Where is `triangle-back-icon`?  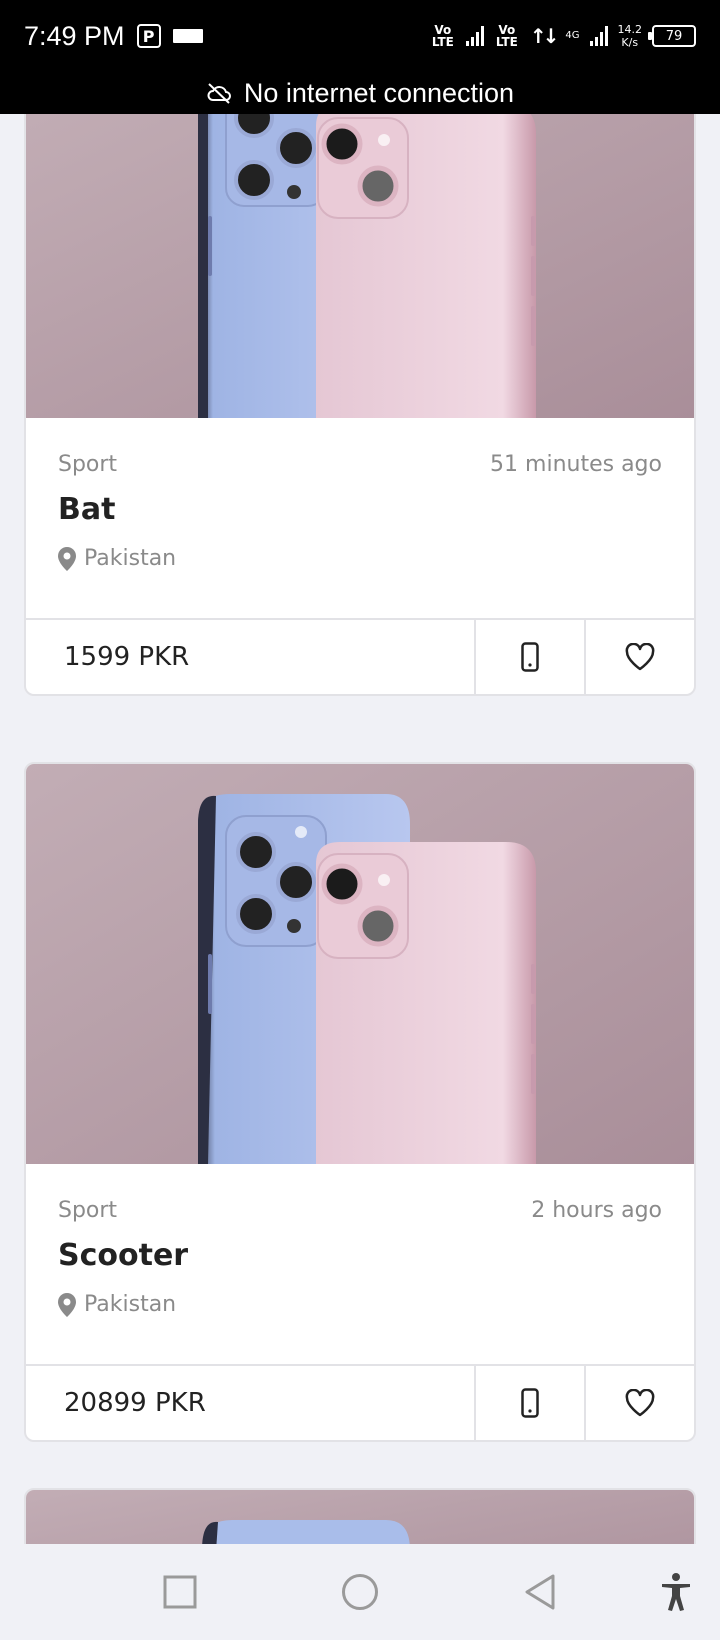
triangle-back-icon is located at coordinates (540, 1592).